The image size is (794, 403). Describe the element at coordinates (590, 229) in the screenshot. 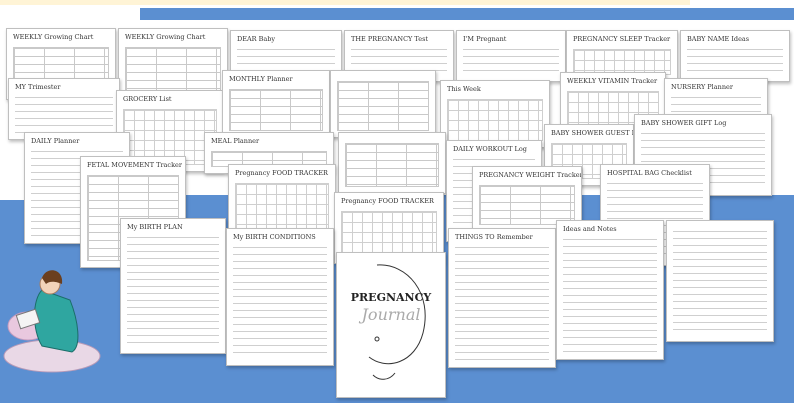

I see `sheet-title: Ideas and Notes` at that location.